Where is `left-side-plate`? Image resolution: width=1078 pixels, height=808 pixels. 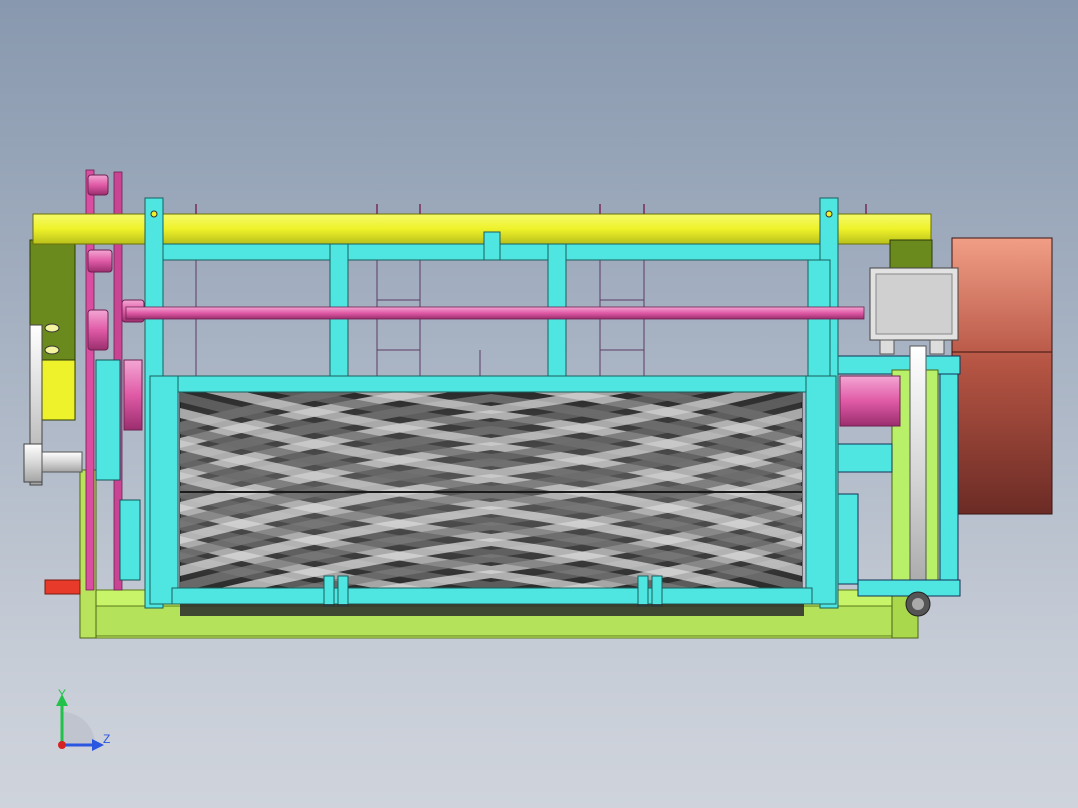 left-side-plate is located at coordinates (53, 417).